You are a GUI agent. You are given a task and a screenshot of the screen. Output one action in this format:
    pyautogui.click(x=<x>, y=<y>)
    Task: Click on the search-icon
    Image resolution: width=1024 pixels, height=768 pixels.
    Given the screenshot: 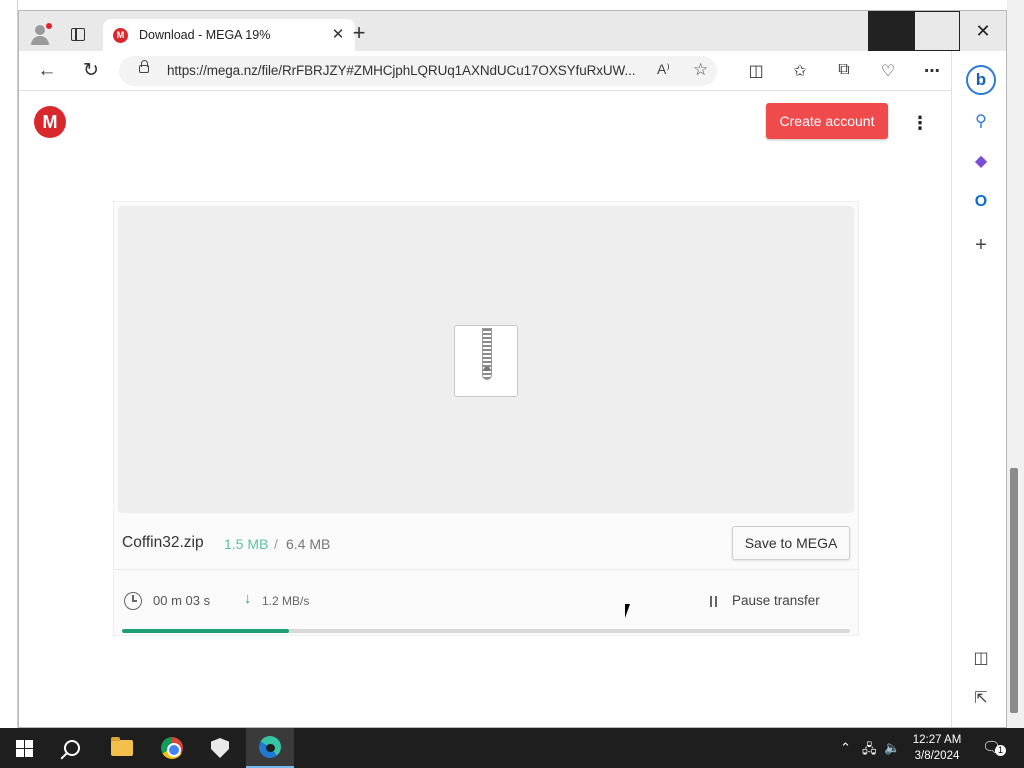 What is the action you would take?
    pyautogui.click(x=72, y=748)
    